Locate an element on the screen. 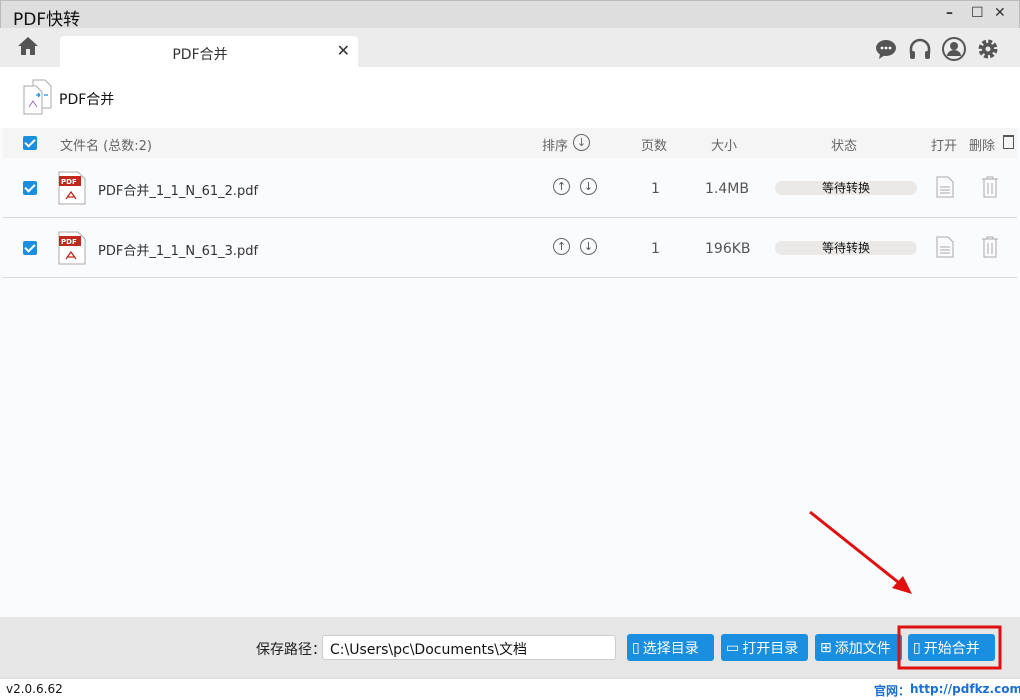 The height and width of the screenshot is (700, 1020). site-label: 官网： is located at coordinates (892, 691).